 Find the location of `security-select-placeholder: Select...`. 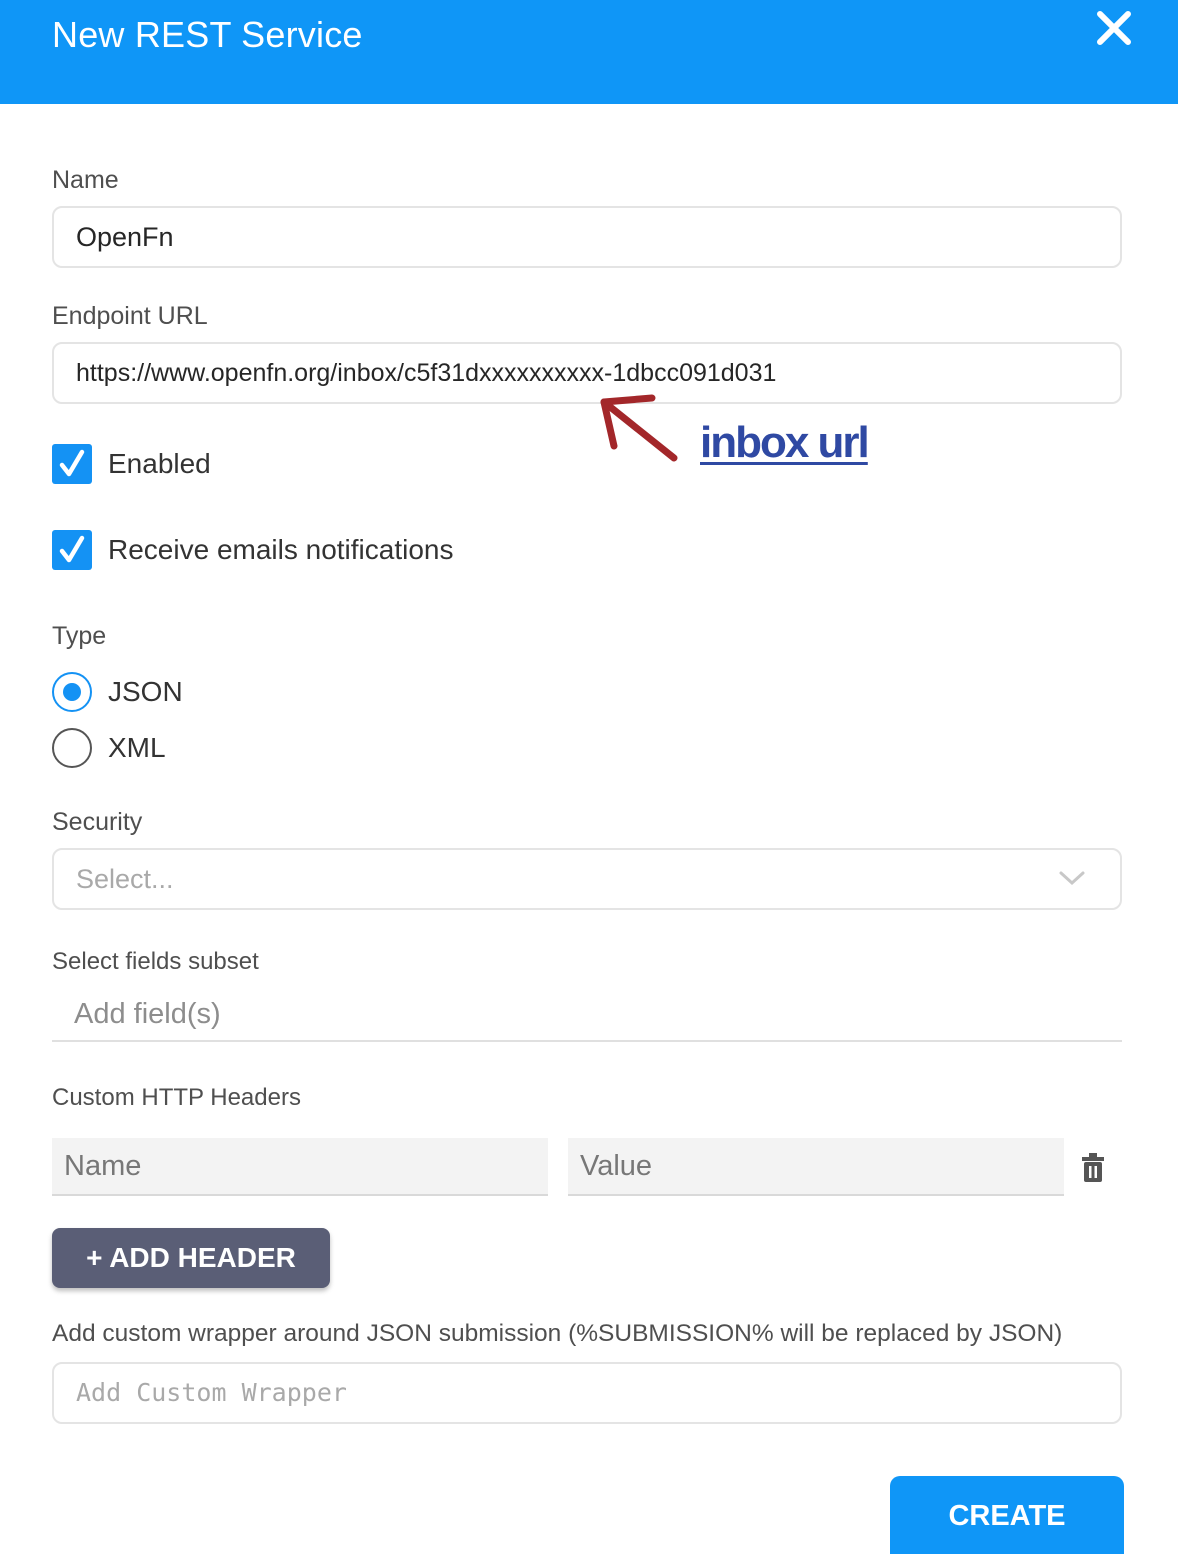

security-select-placeholder: Select... is located at coordinates (125, 879).